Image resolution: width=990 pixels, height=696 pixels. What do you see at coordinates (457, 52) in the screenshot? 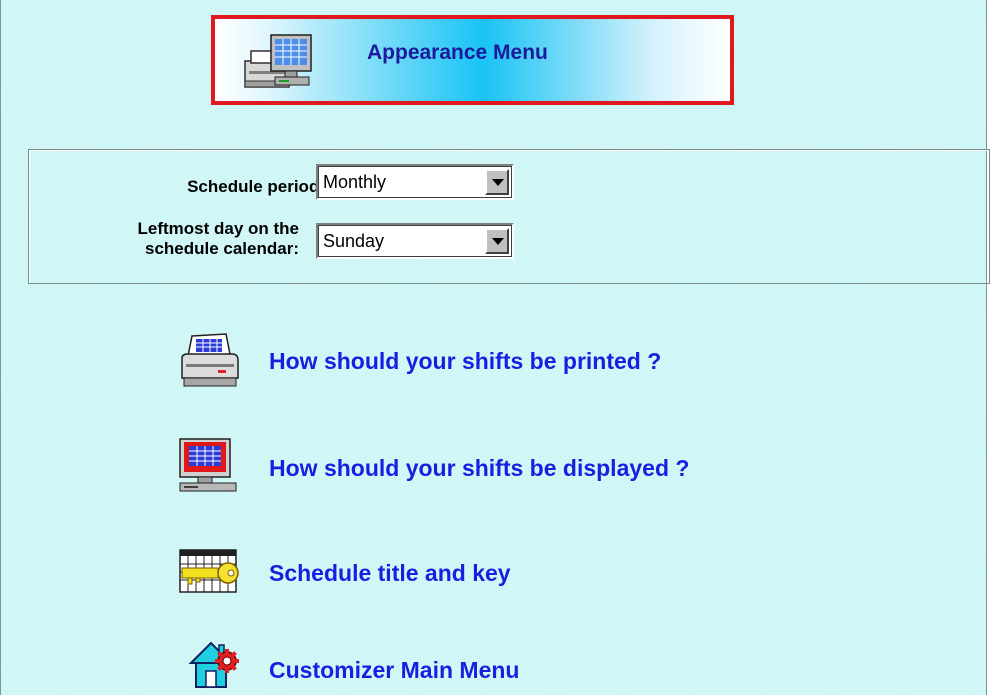
I see `page-title: Appearance Menu` at bounding box center [457, 52].